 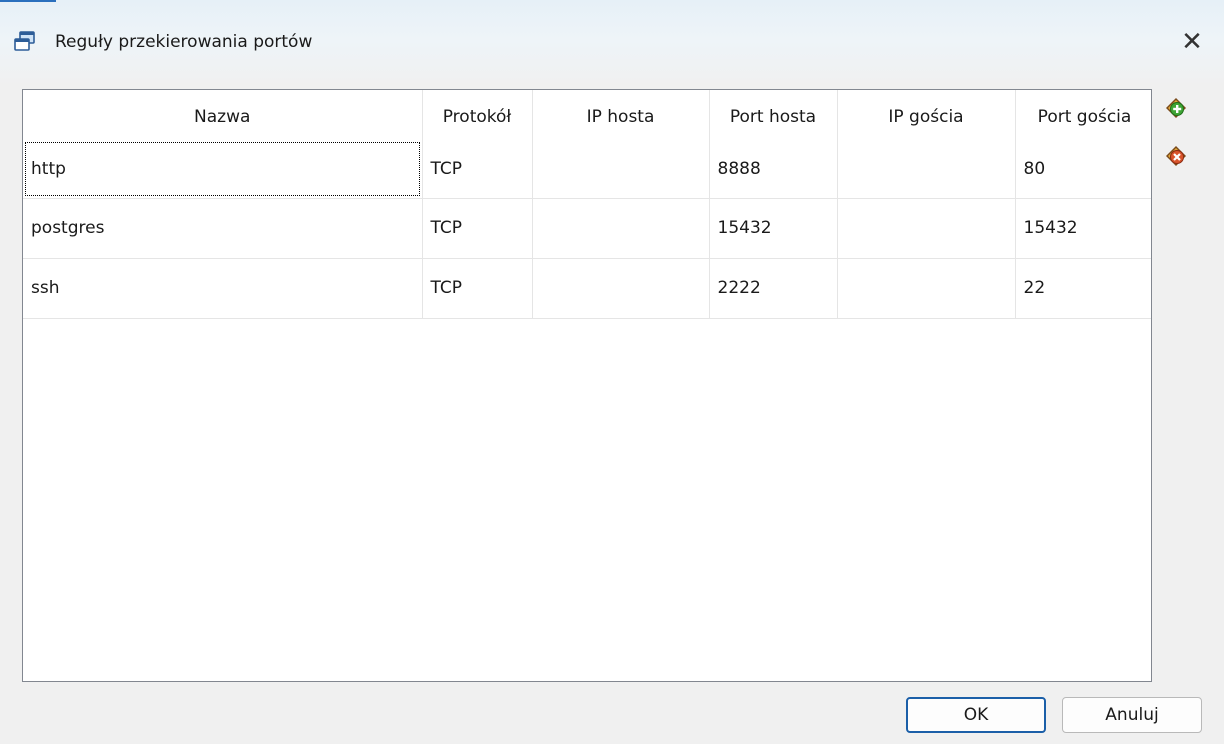 I want to click on cell-host-port: 2222, so click(x=773, y=288).